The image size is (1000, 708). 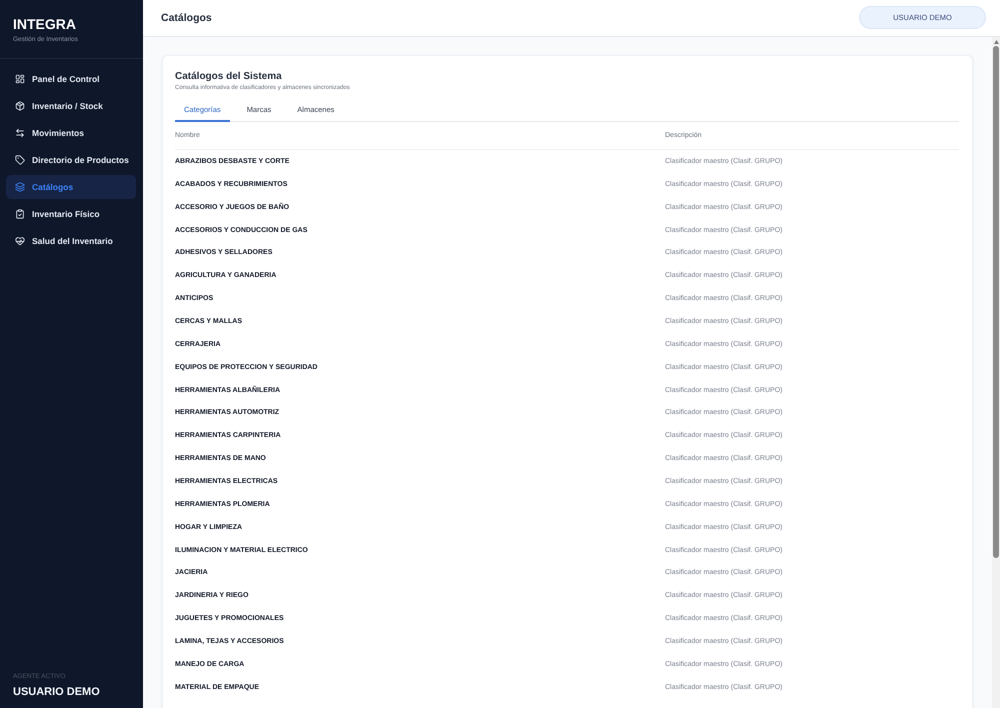 What do you see at coordinates (56, 692) in the screenshot?
I see `footer-user-name: USUARIO DEMO` at bounding box center [56, 692].